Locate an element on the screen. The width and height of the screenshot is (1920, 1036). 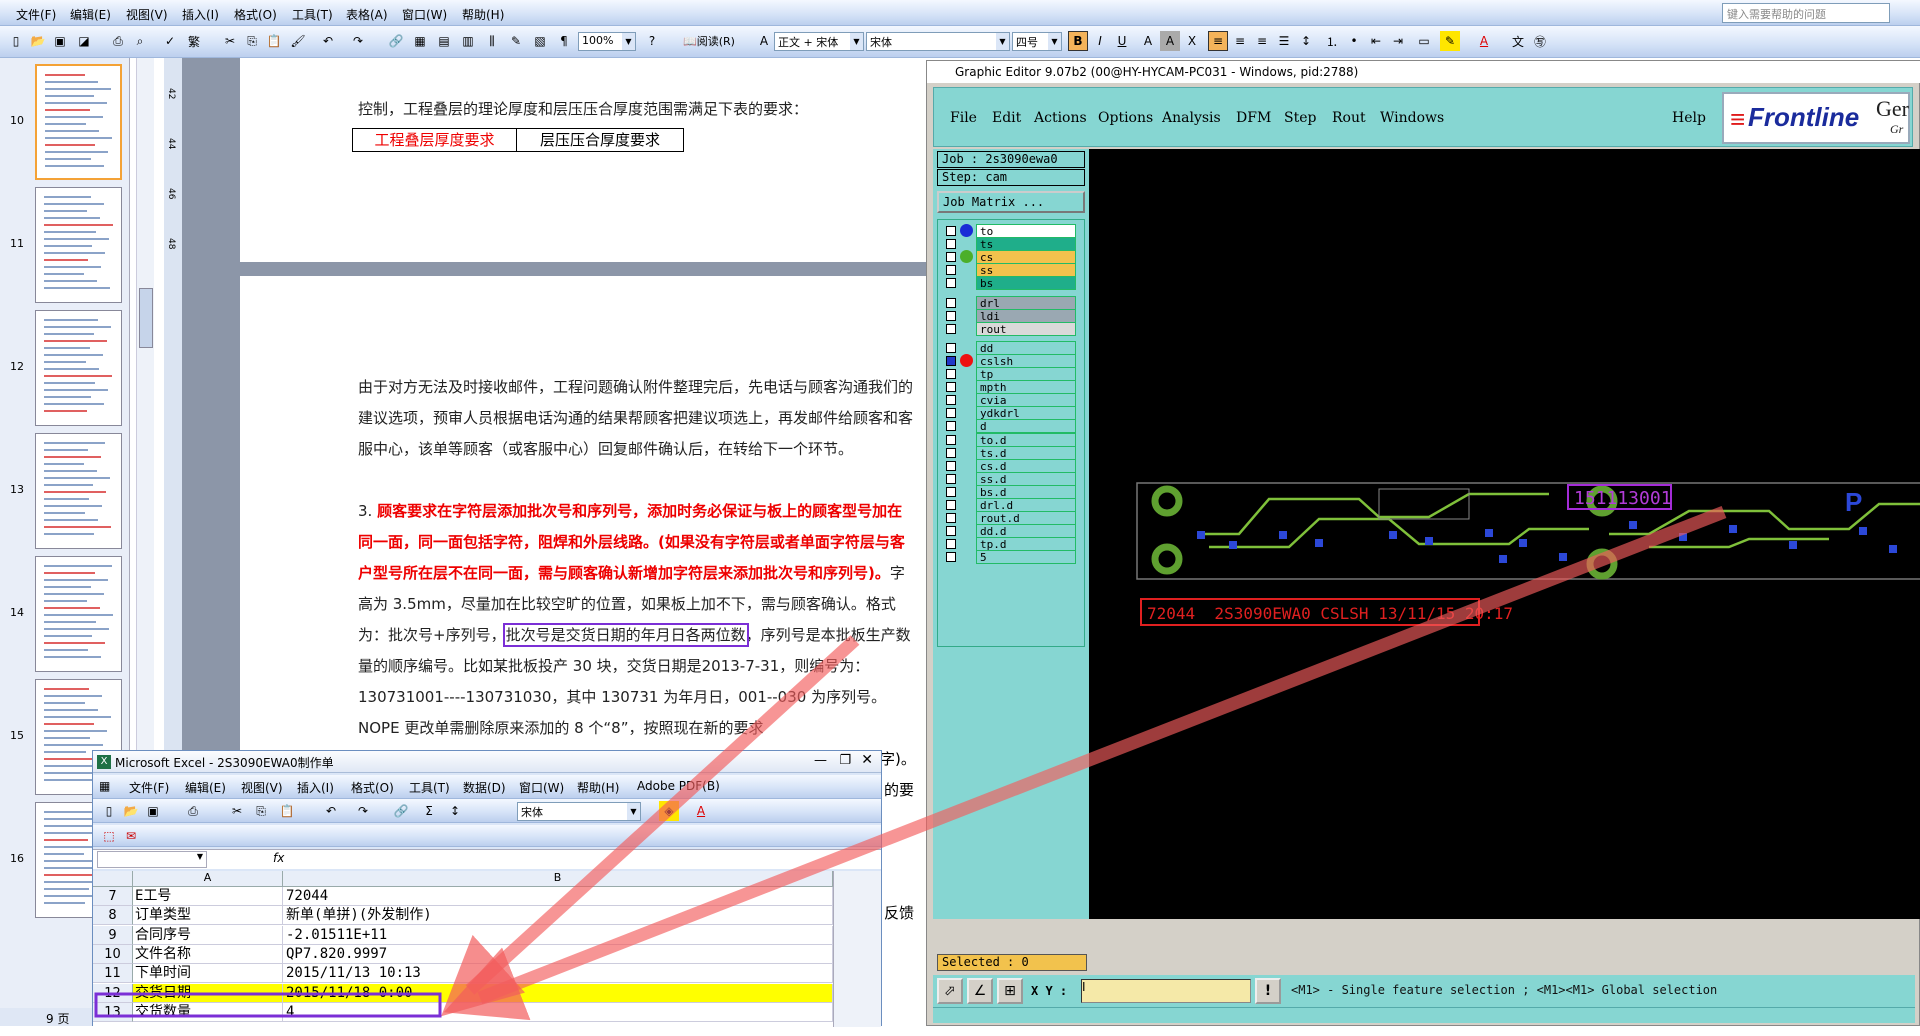
layer-row-ts: ts is located at coordinates (1011, 244).